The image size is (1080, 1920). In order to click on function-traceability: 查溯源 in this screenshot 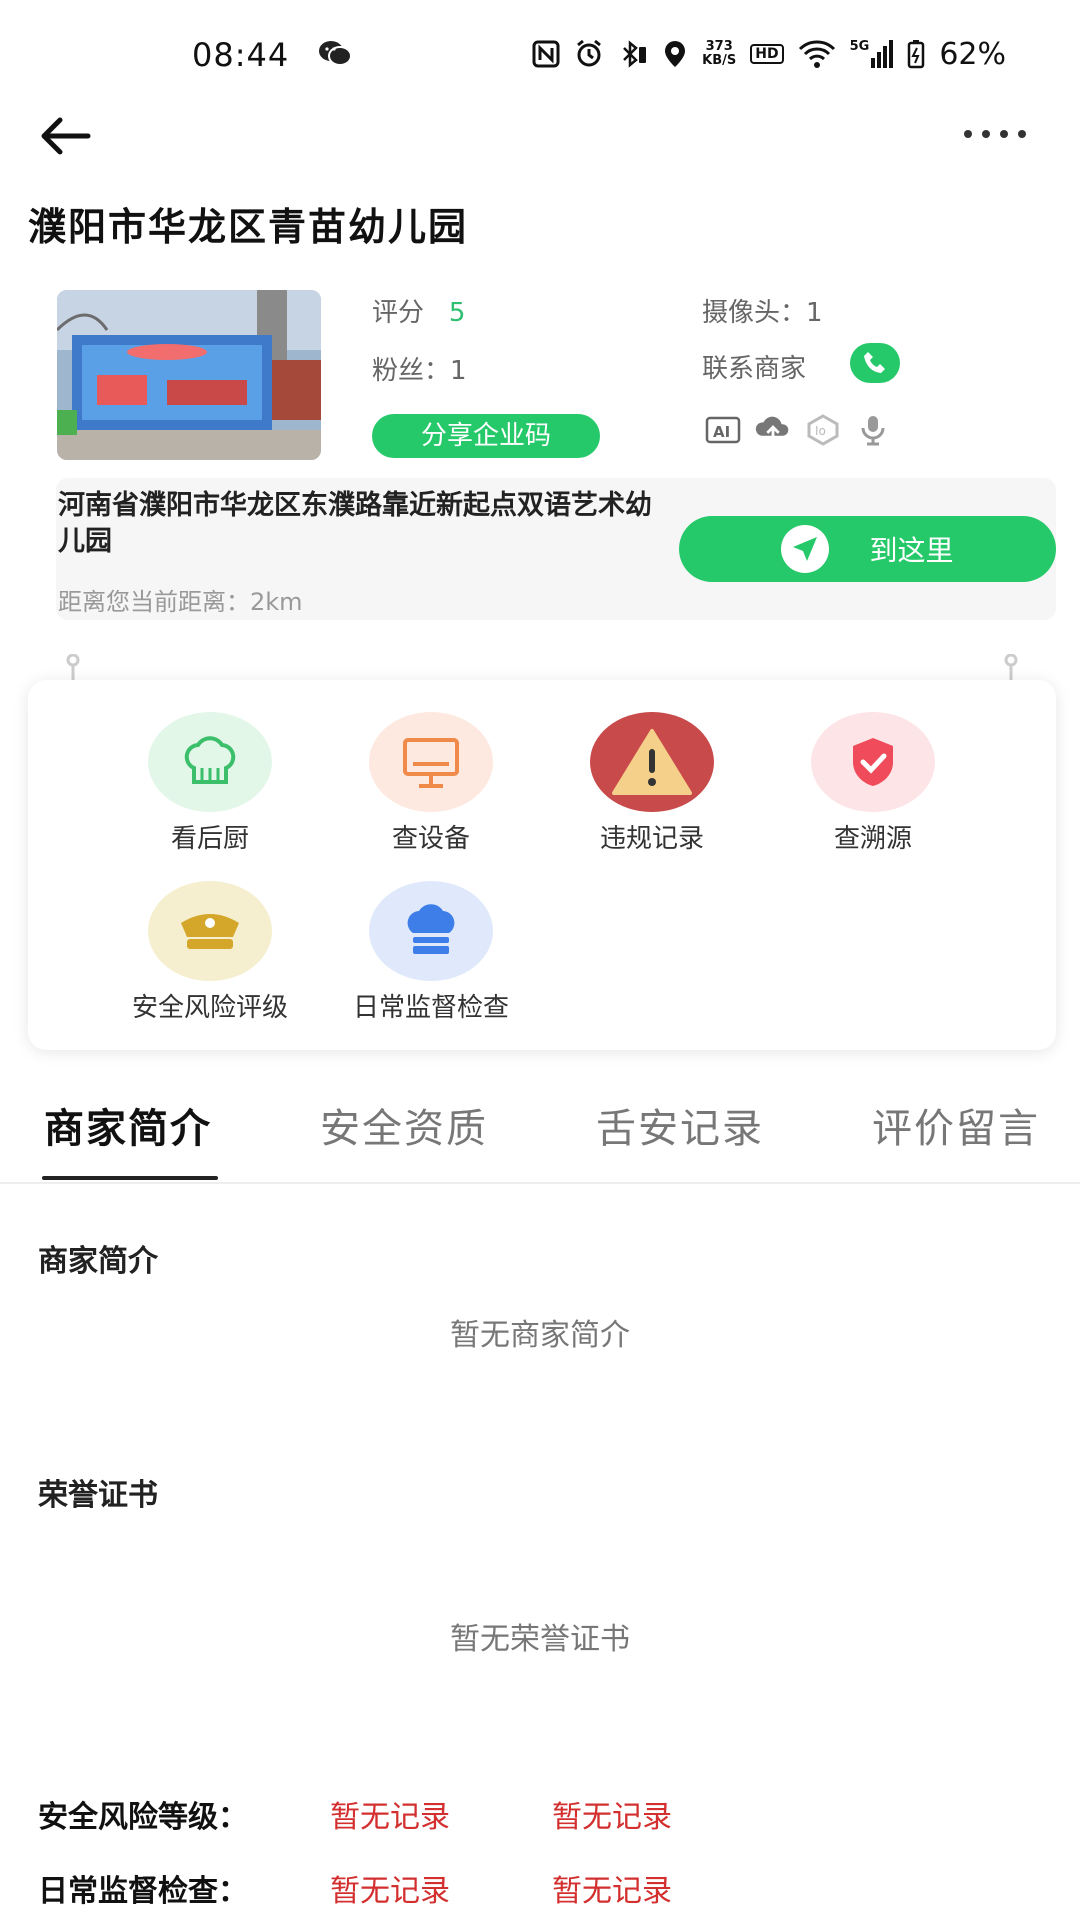, I will do `click(873, 783)`.